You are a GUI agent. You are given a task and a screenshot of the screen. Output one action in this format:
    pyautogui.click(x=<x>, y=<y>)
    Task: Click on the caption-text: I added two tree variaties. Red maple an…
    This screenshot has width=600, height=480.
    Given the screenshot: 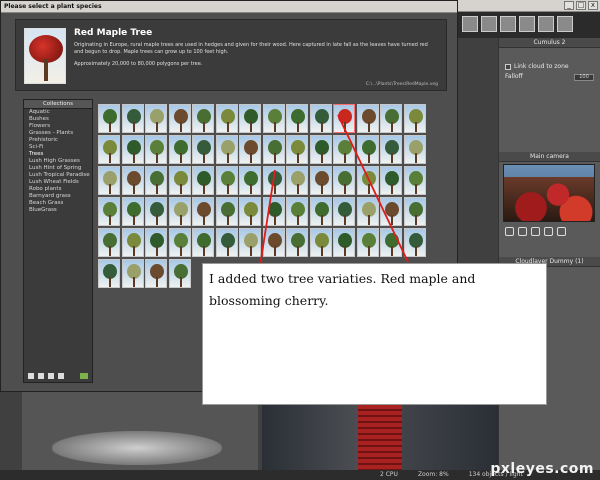 What is the action you would take?
    pyautogui.click(x=342, y=289)
    